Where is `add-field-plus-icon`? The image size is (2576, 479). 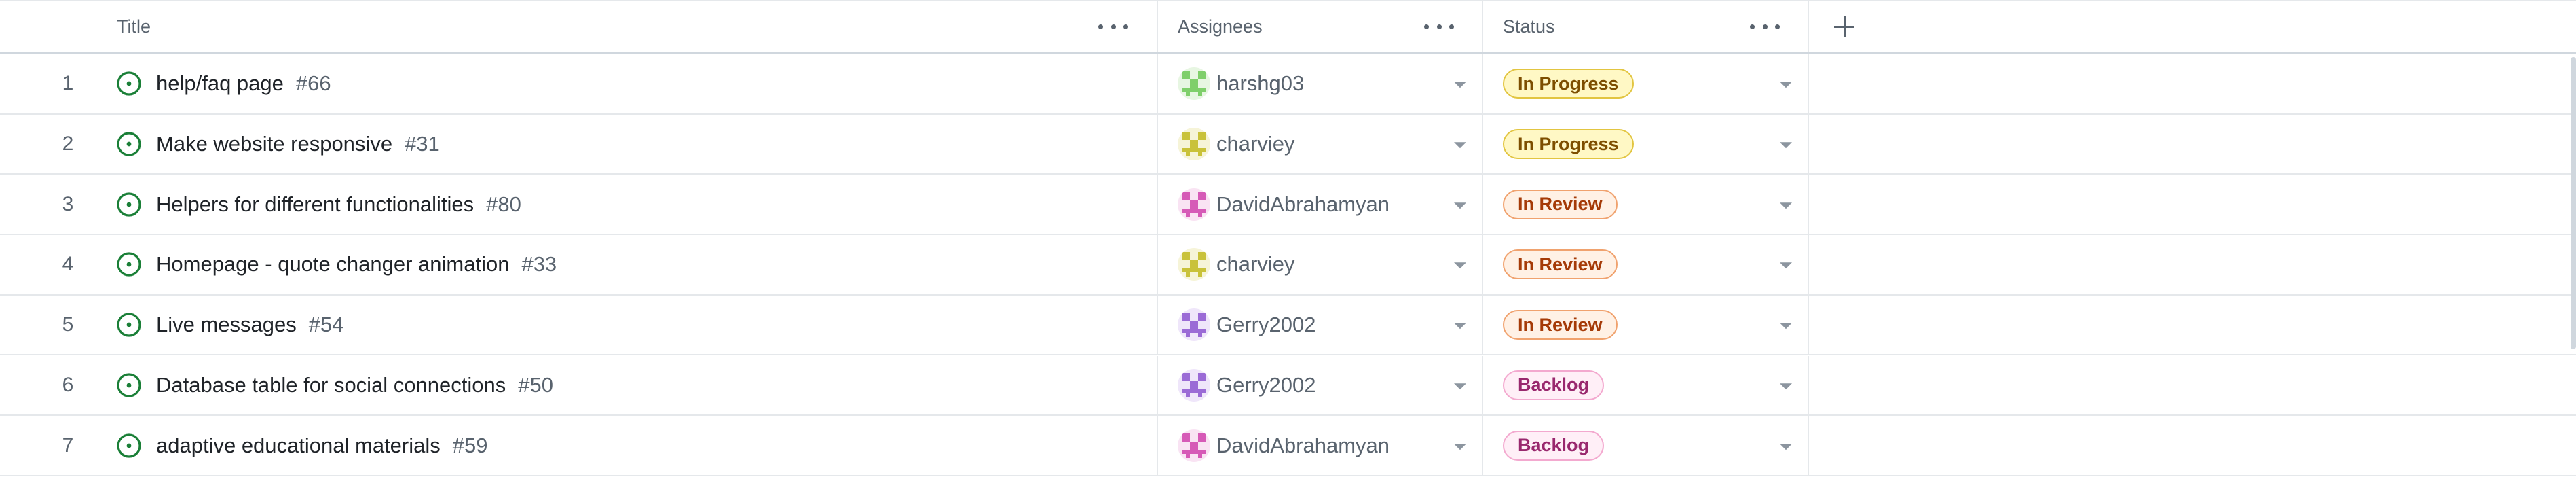 add-field-plus-icon is located at coordinates (1844, 26).